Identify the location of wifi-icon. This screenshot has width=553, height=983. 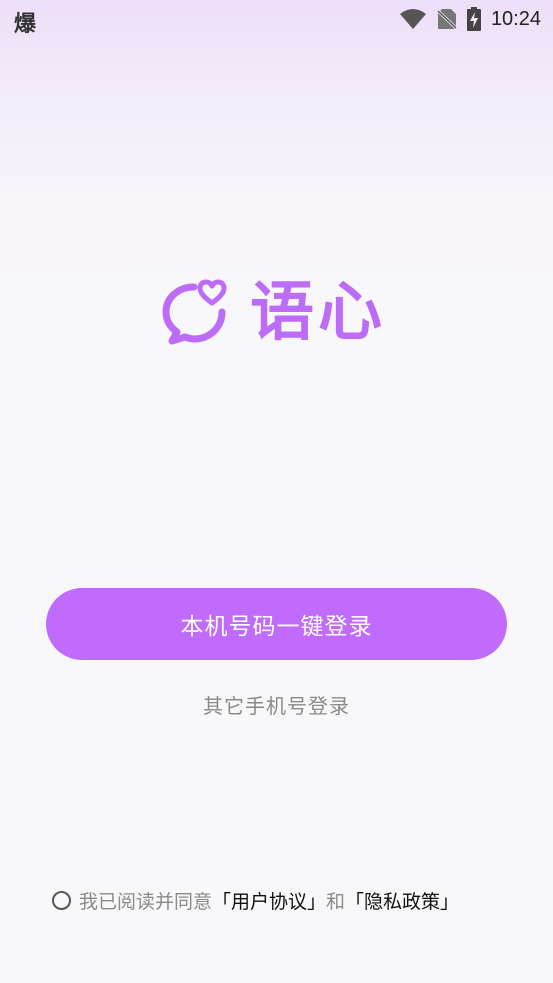
(413, 19).